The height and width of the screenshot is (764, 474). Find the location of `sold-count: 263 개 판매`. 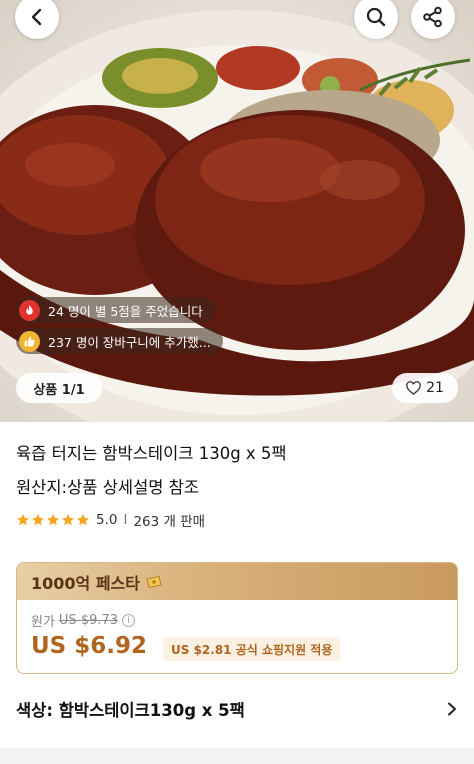

sold-count: 263 개 판매 is located at coordinates (169, 522).